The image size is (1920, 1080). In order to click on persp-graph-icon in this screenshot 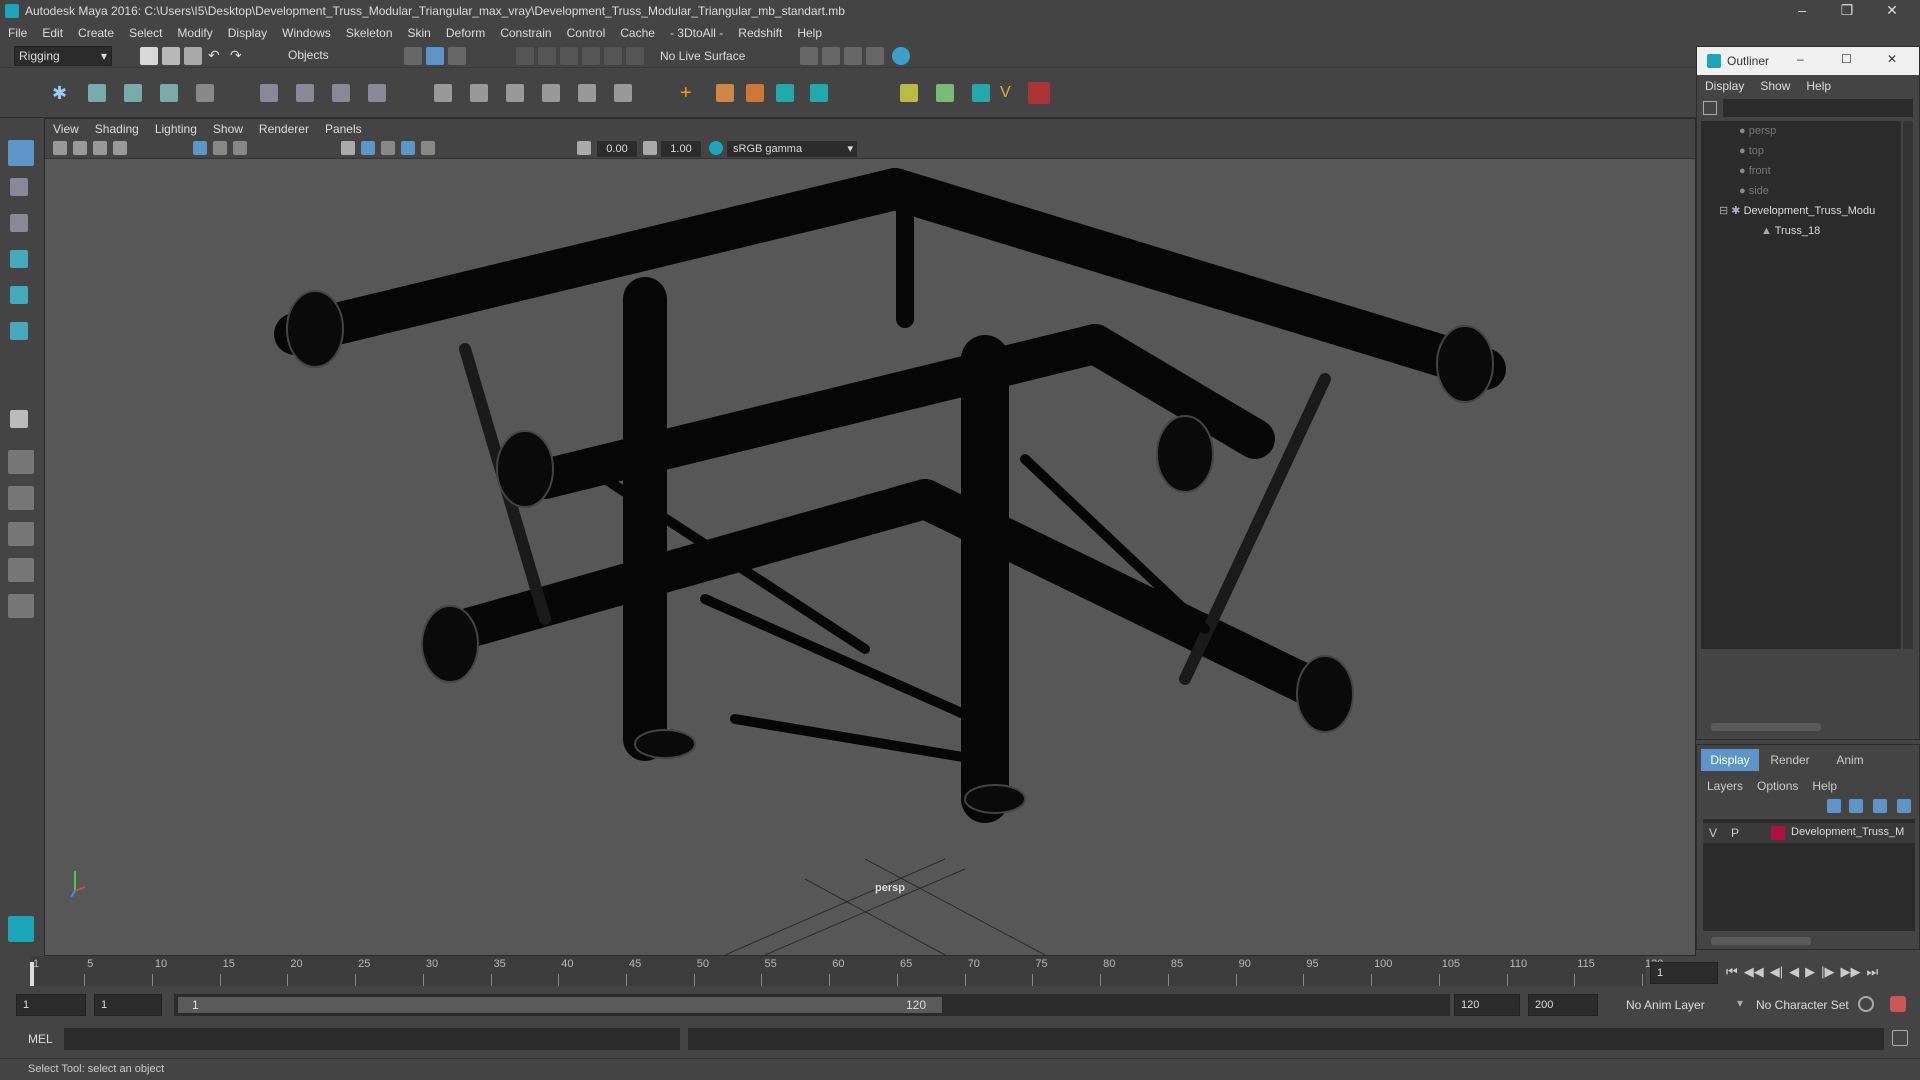, I will do `click(21, 534)`.